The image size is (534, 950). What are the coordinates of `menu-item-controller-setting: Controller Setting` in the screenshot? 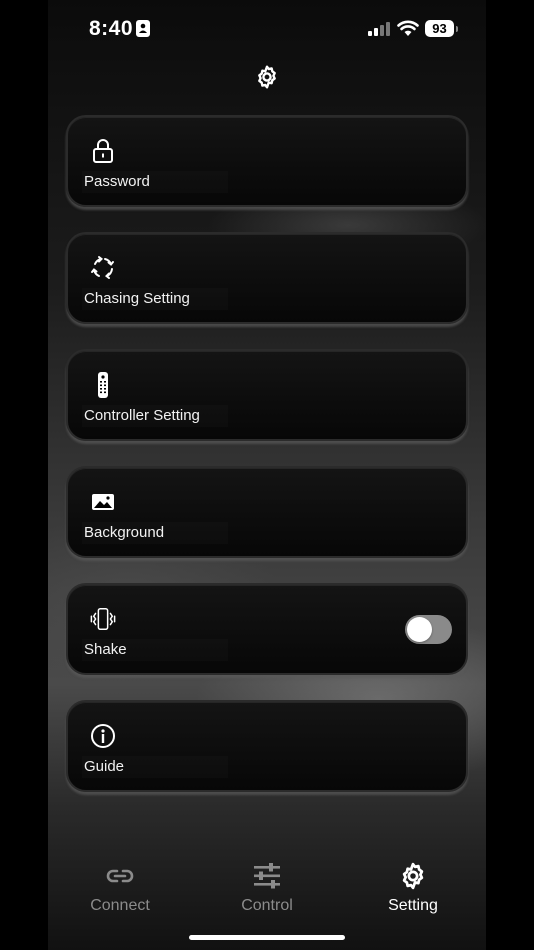 It's located at (267, 395).